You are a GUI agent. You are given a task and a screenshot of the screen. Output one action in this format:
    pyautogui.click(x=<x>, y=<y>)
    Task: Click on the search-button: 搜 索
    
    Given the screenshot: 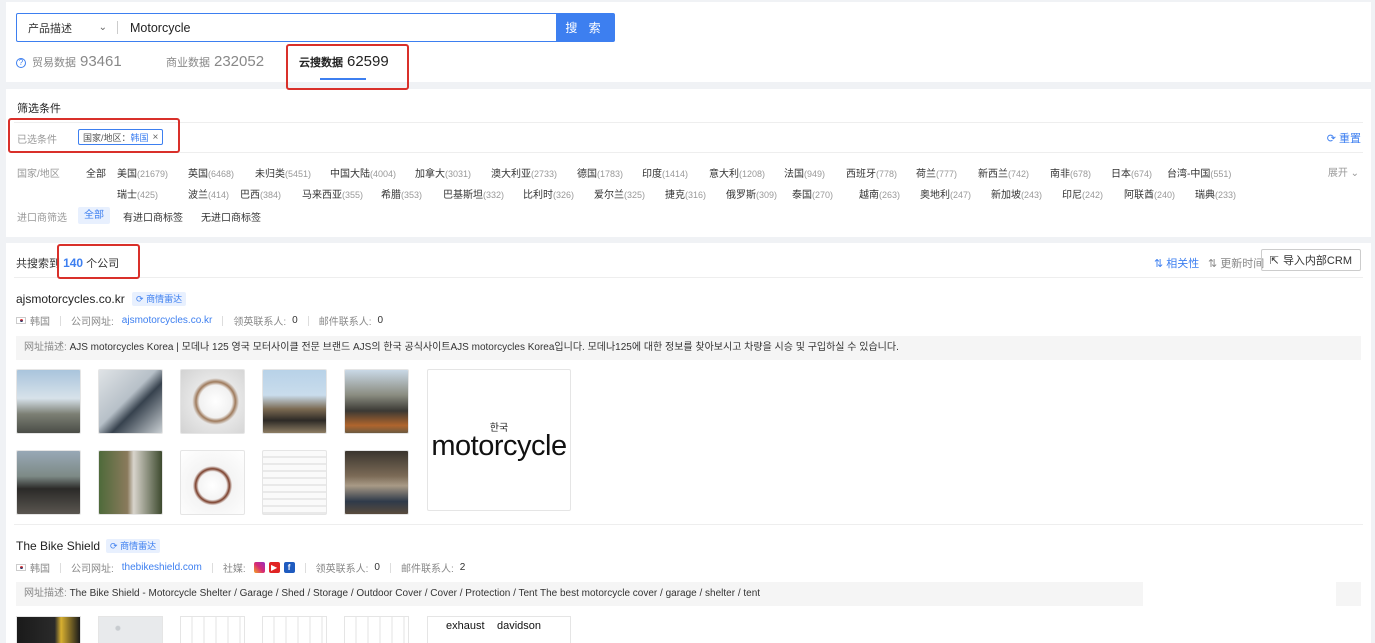 What is the action you would take?
    pyautogui.click(x=585, y=27)
    